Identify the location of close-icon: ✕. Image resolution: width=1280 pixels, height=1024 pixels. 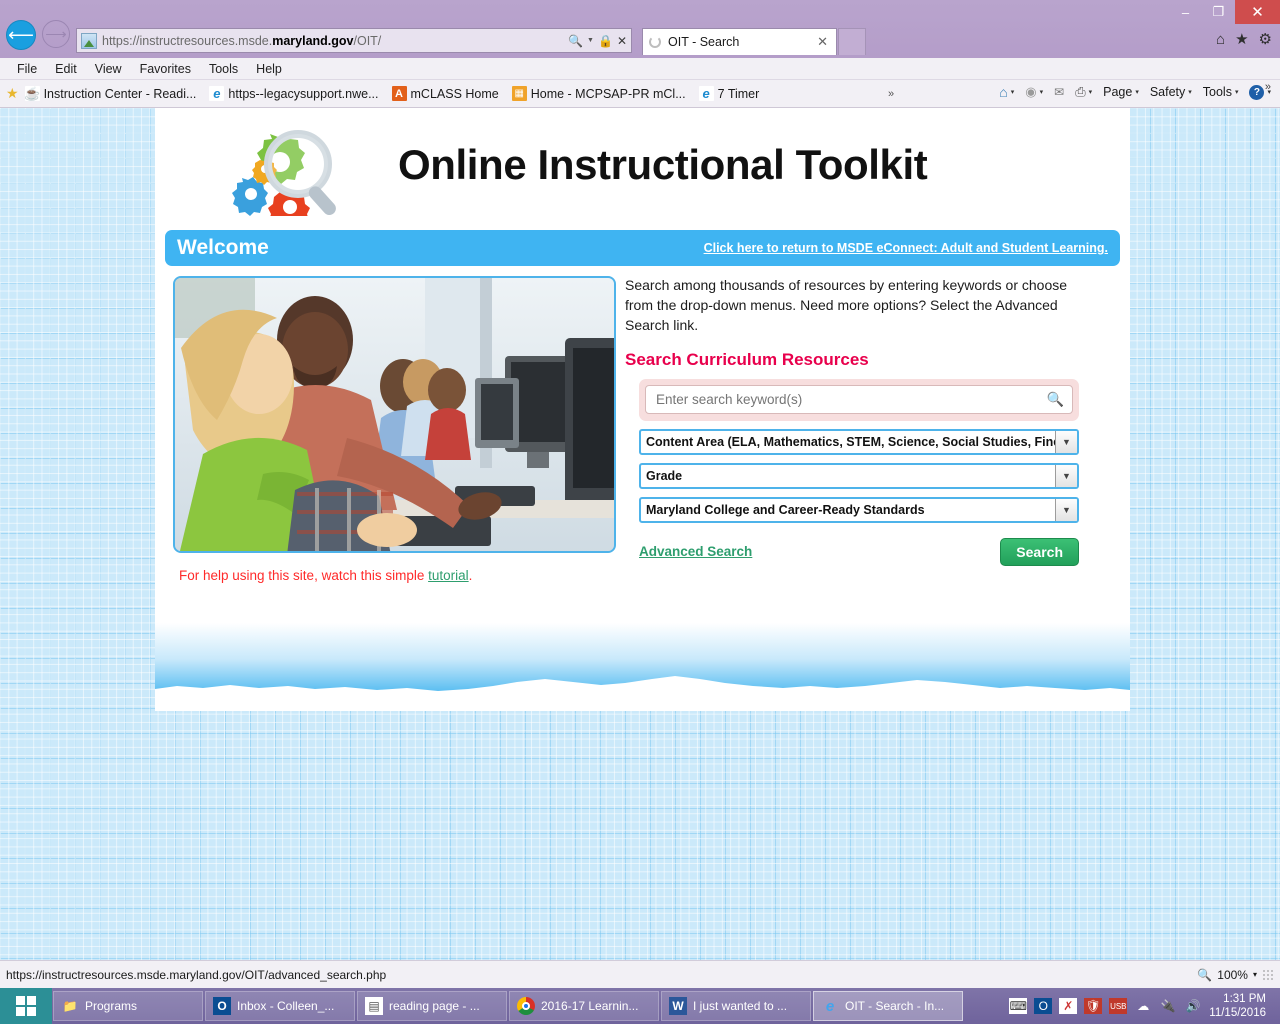
(822, 42).